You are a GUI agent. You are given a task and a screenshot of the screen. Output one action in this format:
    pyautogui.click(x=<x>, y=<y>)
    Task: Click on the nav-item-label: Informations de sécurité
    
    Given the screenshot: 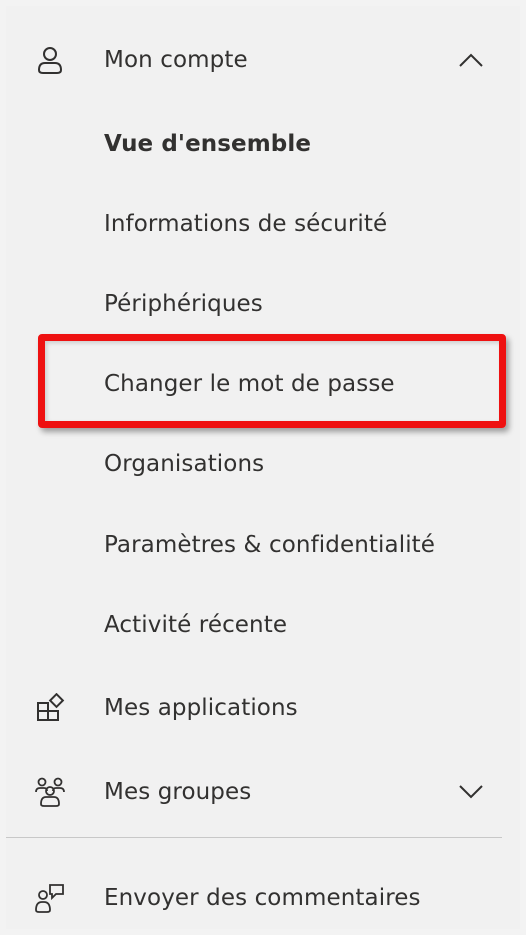 What is the action you would take?
    pyautogui.click(x=246, y=224)
    